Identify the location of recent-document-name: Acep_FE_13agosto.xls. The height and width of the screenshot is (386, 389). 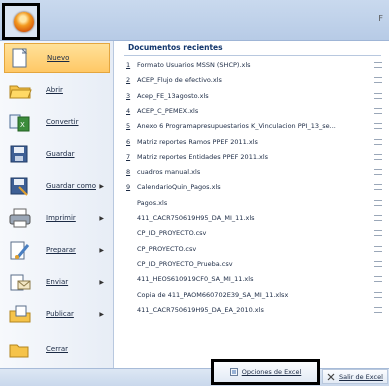
(173, 95).